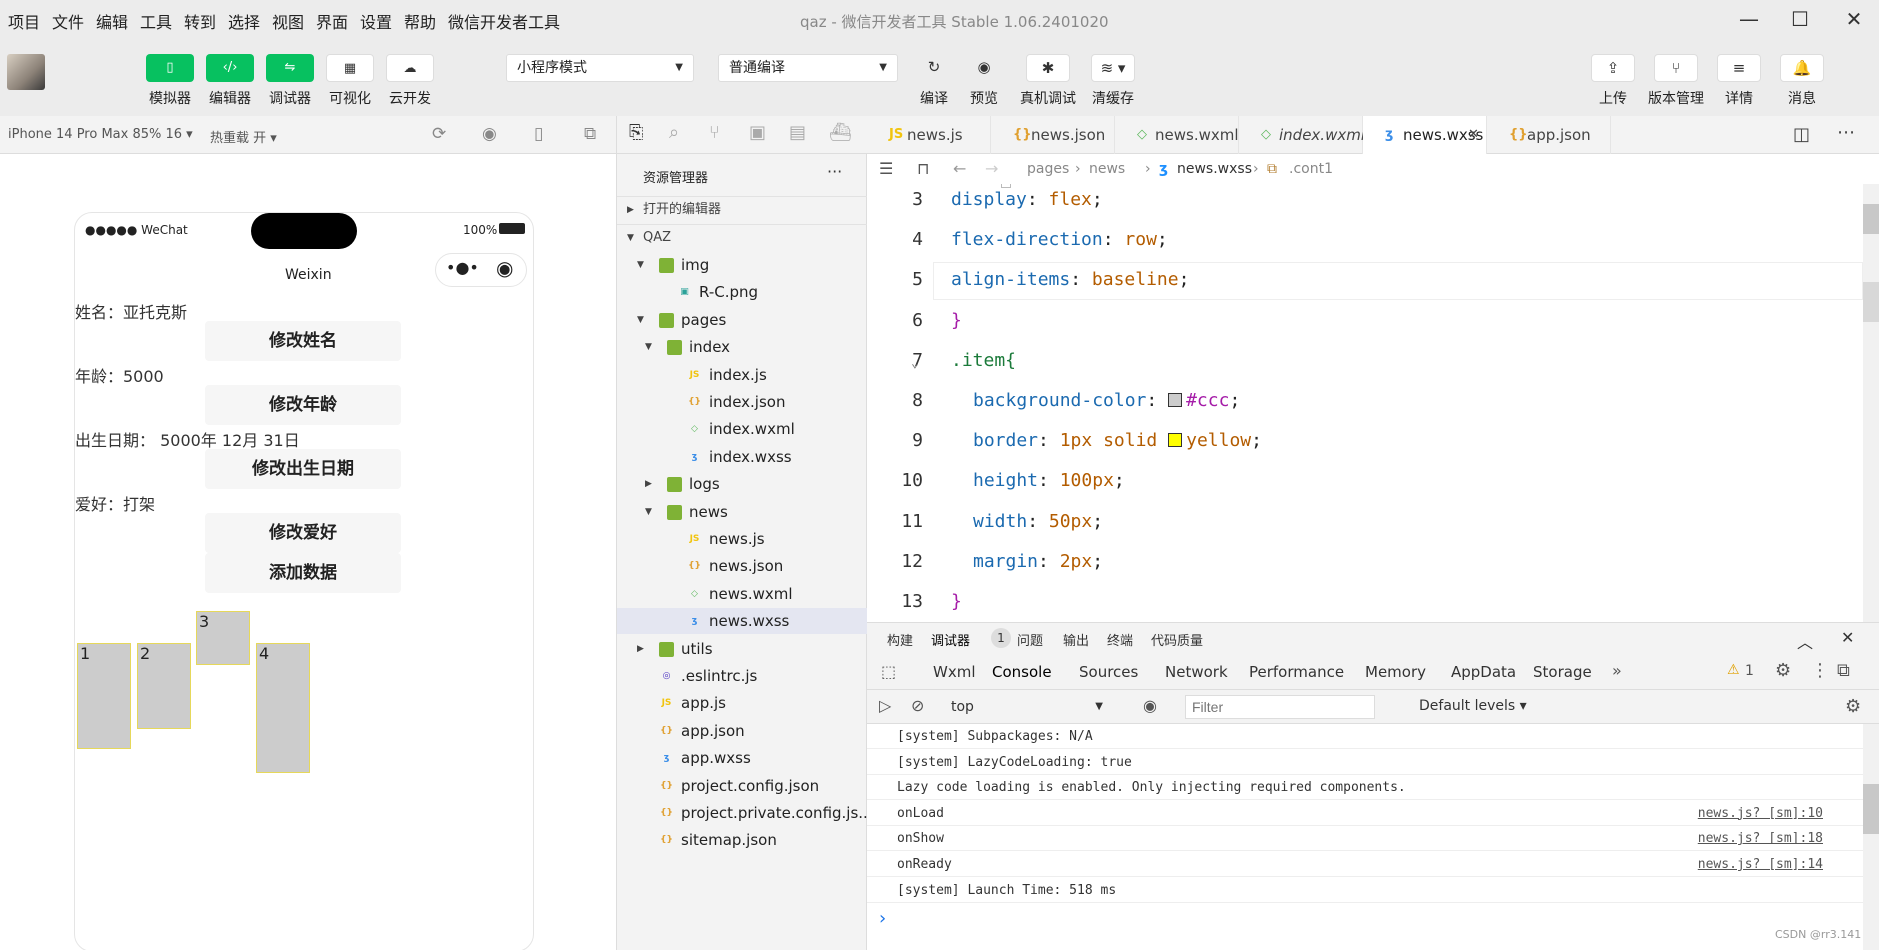 The height and width of the screenshot is (950, 1879). What do you see at coordinates (950, 639) in the screenshot?
I see `devtools-head-tab: 调试器` at bounding box center [950, 639].